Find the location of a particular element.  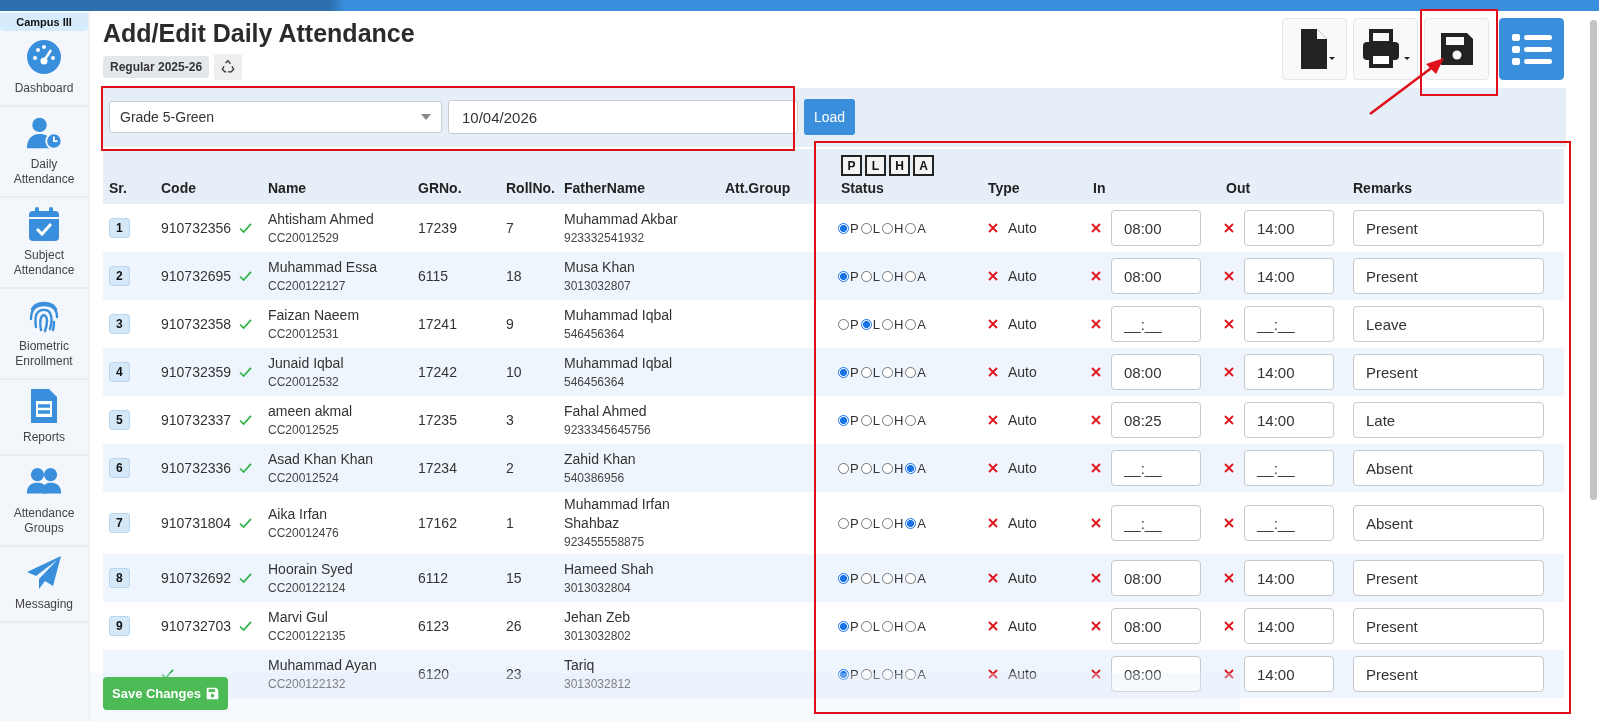

sidebar-item: Subject Attendance is located at coordinates (44, 243).